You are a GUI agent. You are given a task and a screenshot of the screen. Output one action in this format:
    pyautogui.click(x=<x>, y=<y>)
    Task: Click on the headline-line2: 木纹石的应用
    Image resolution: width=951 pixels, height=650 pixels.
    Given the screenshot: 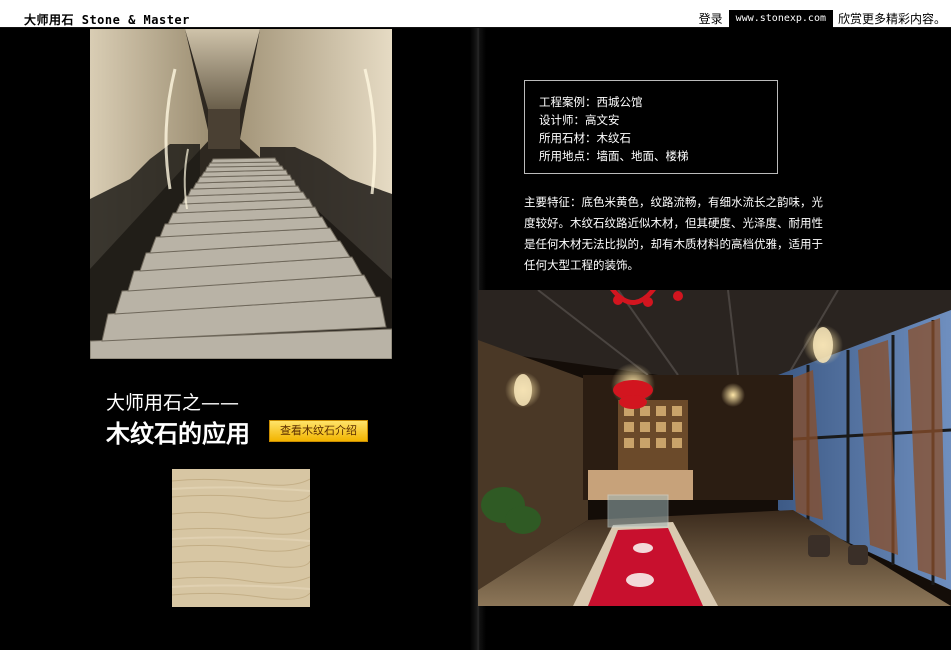 What is the action you would take?
    pyautogui.click(x=178, y=434)
    